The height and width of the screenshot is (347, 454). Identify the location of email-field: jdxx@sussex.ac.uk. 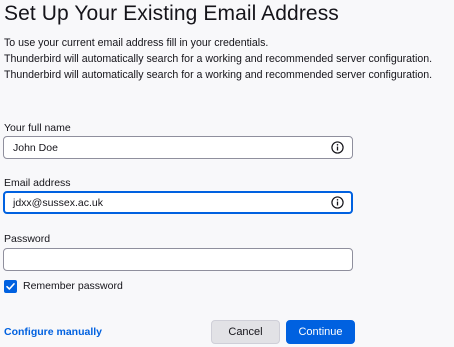
(178, 202).